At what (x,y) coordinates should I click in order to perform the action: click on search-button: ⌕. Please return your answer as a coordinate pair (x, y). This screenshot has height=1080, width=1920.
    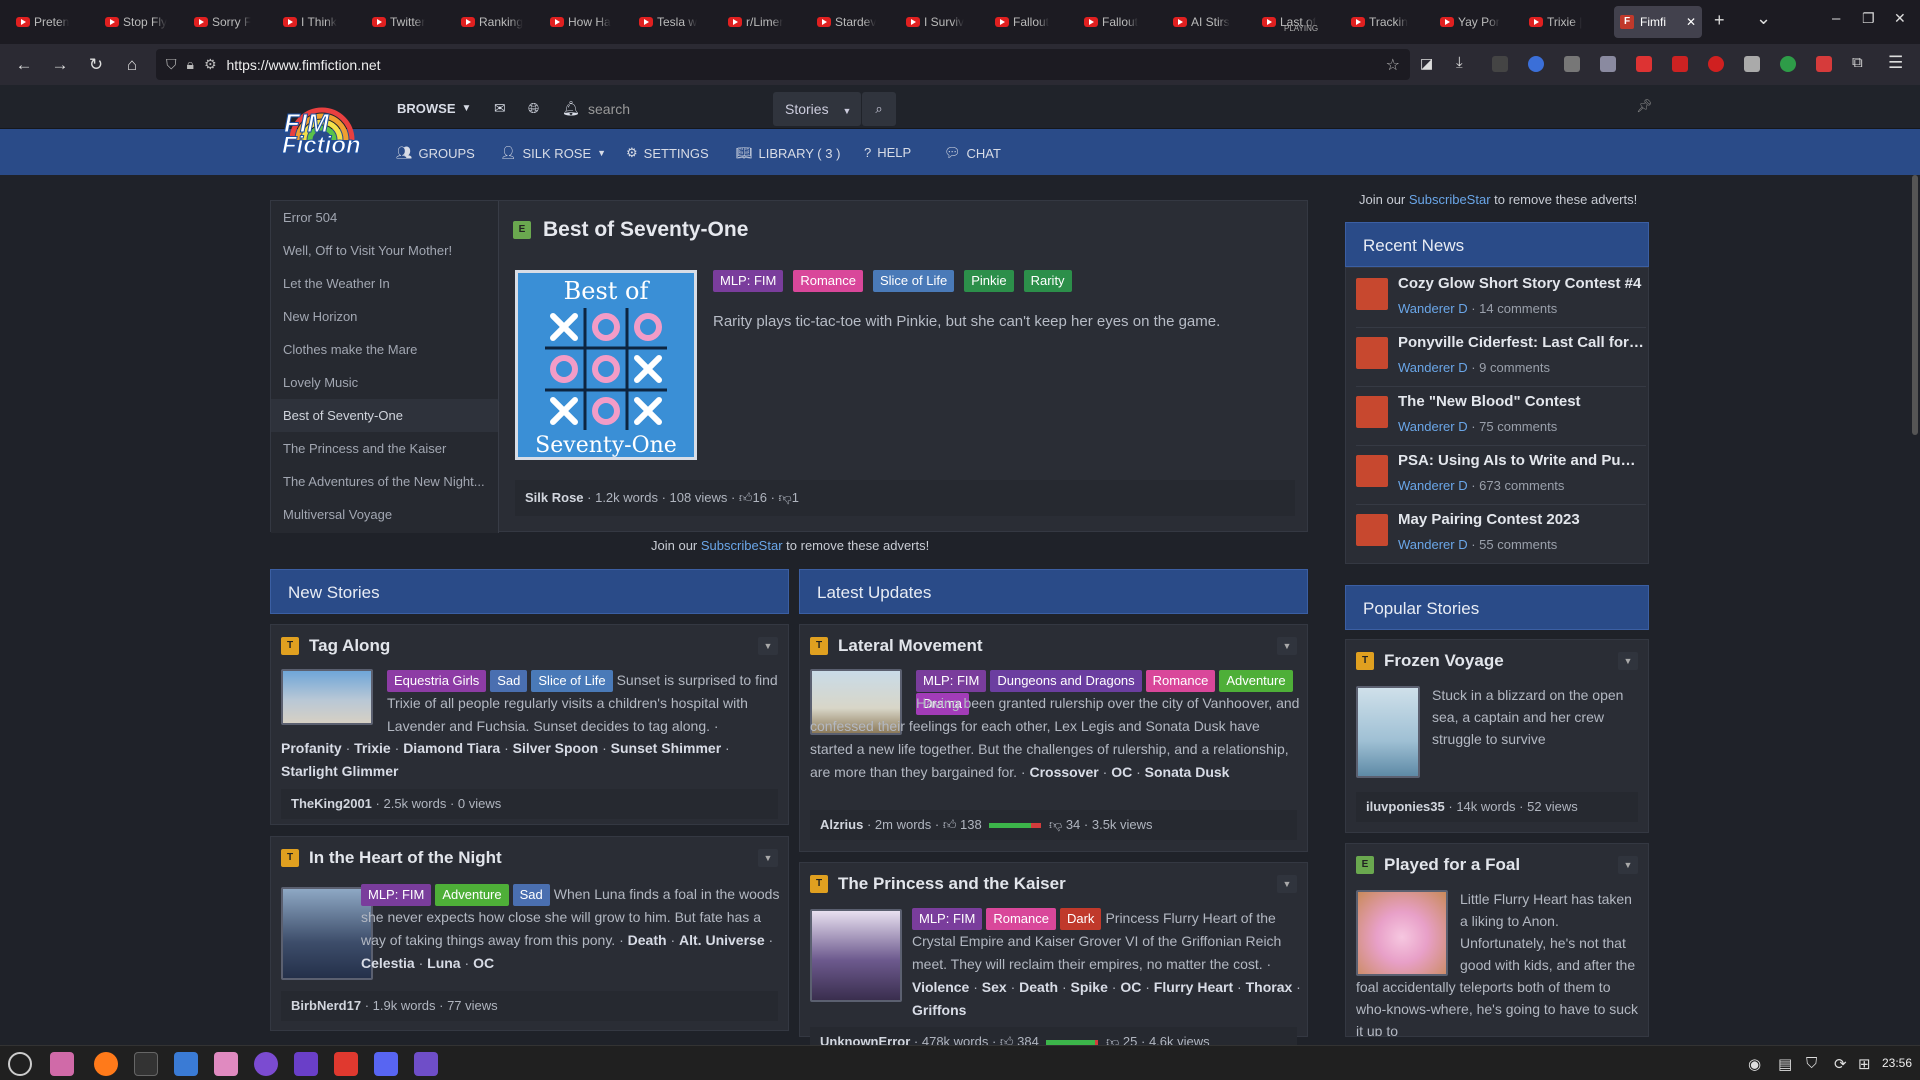
    Looking at the image, I should click on (879, 109).